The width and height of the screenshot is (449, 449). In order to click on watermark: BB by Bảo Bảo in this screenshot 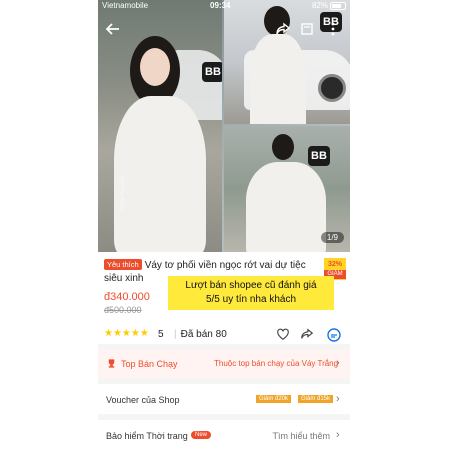, I will do `click(123, 193)`.